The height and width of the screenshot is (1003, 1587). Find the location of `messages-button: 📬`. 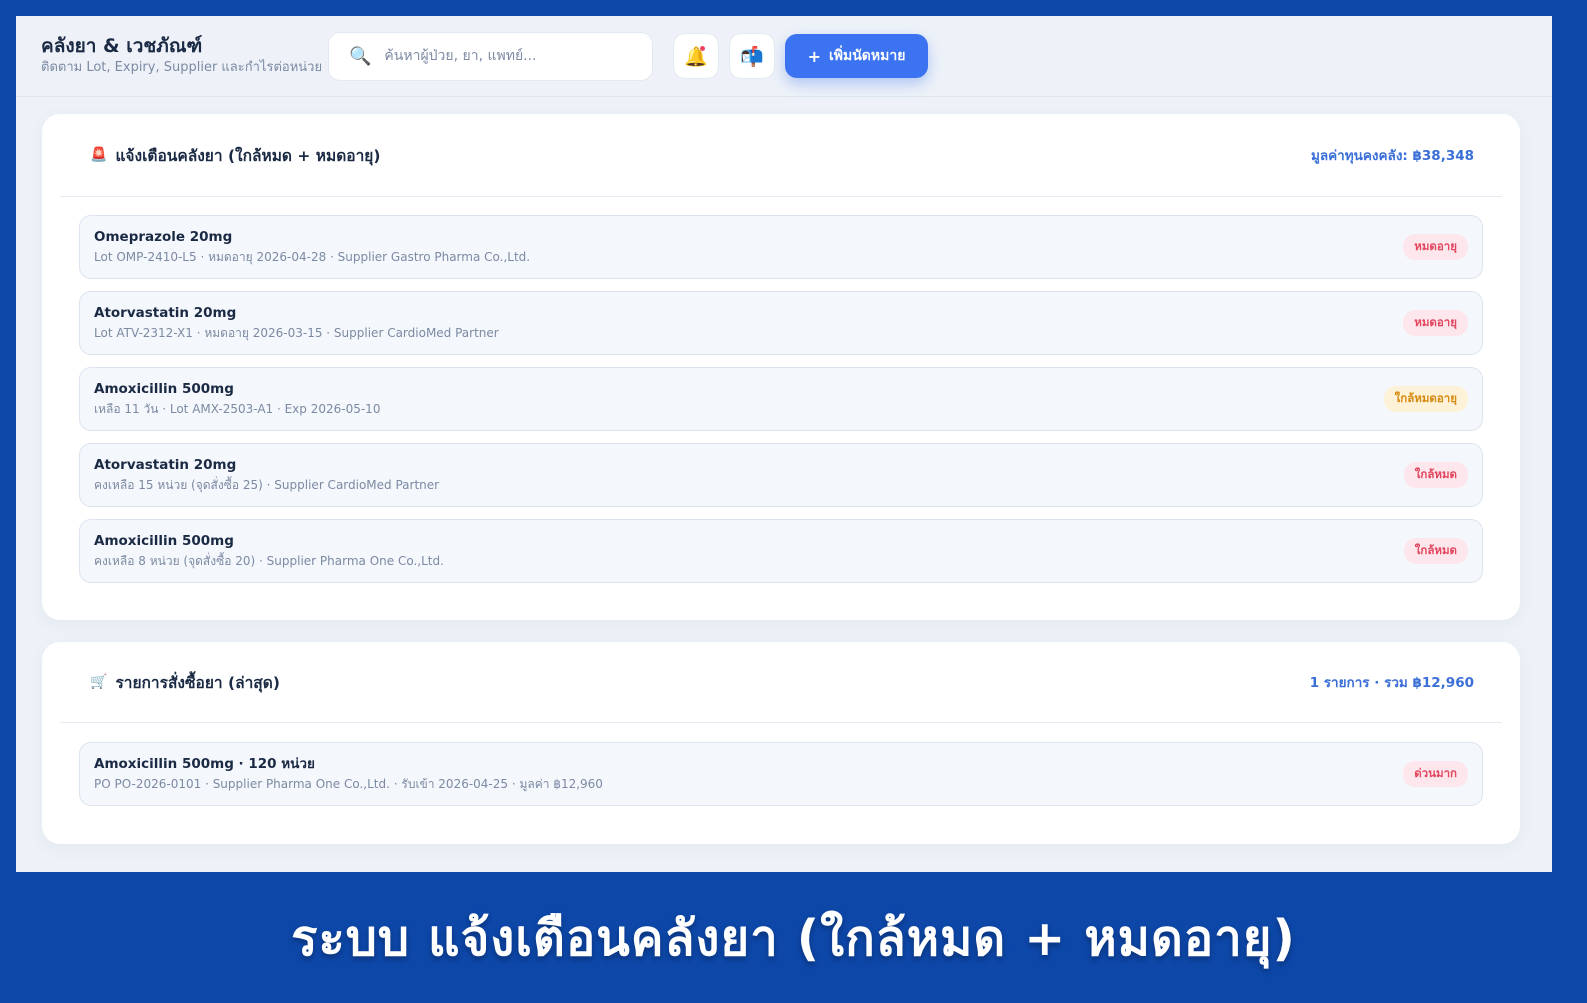

messages-button: 📬 is located at coordinates (752, 56).